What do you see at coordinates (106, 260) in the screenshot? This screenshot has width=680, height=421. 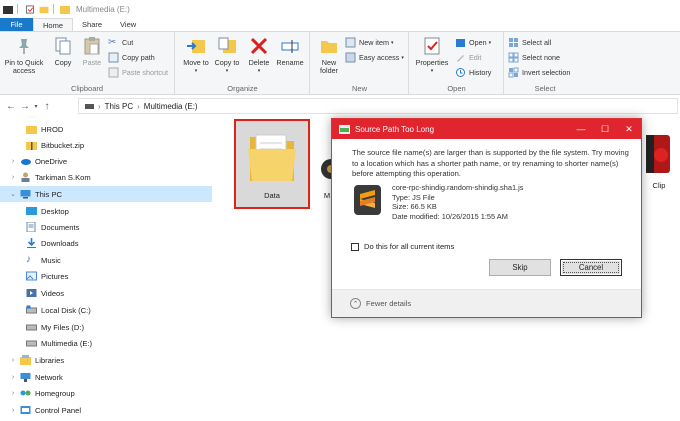 I see `nav-item-music: ♪ Music` at bounding box center [106, 260].